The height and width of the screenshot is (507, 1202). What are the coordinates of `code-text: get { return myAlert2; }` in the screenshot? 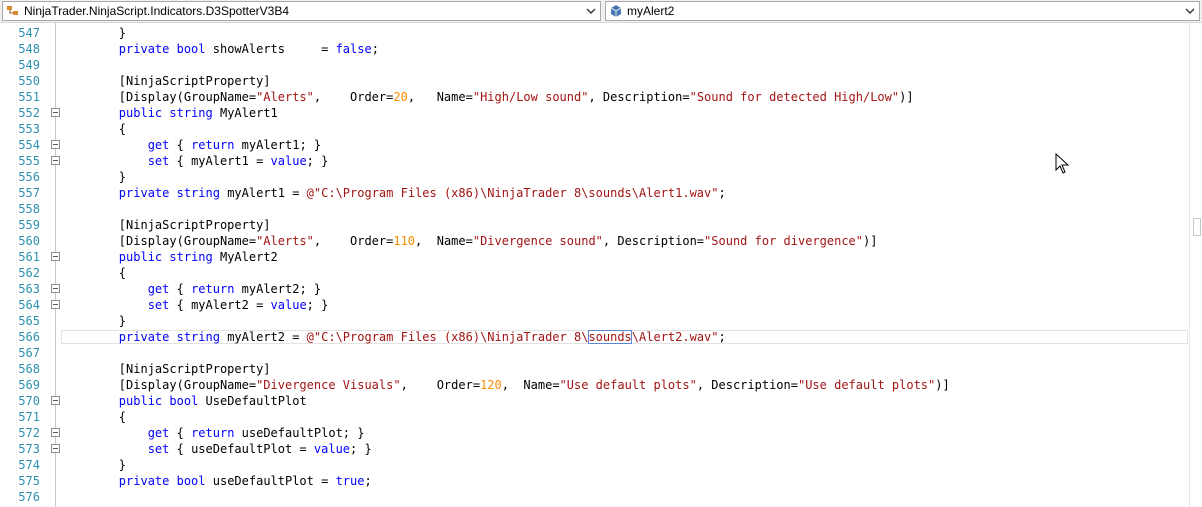 It's located at (234, 289).